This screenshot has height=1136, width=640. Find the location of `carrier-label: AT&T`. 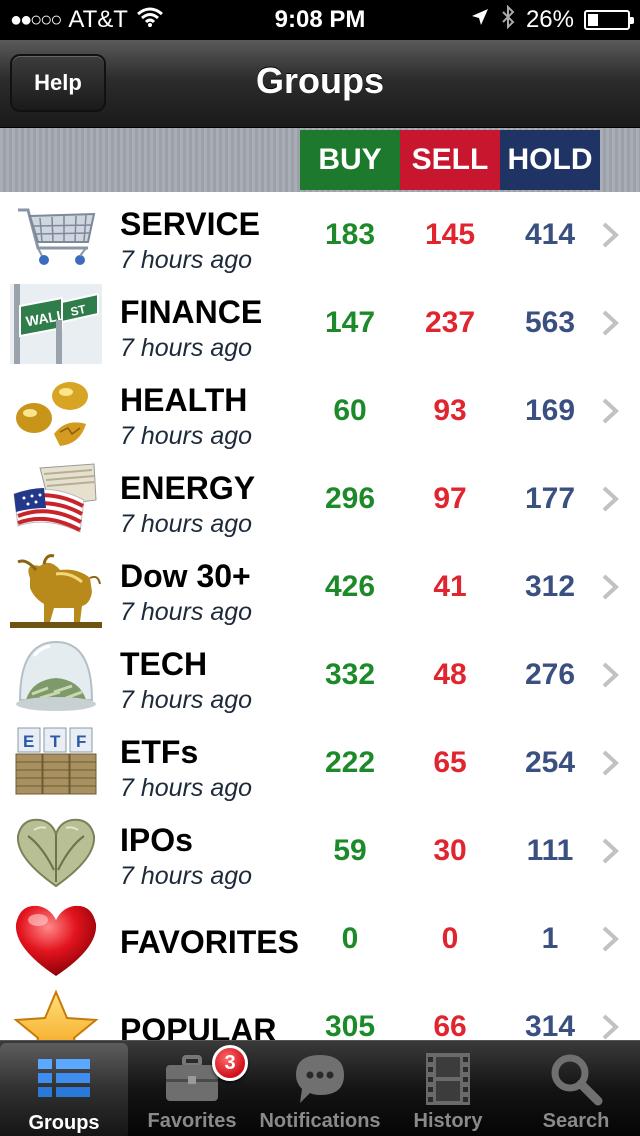

carrier-label: AT&T is located at coordinates (98, 19).